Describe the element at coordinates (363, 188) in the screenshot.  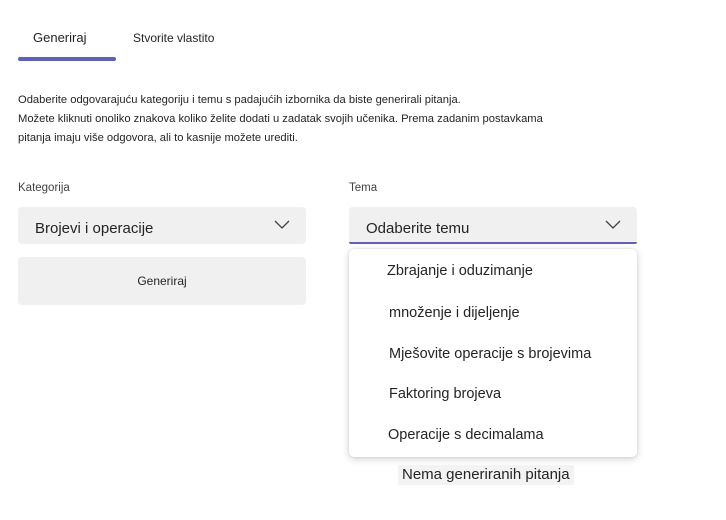
I see `topic-label: Tema` at that location.